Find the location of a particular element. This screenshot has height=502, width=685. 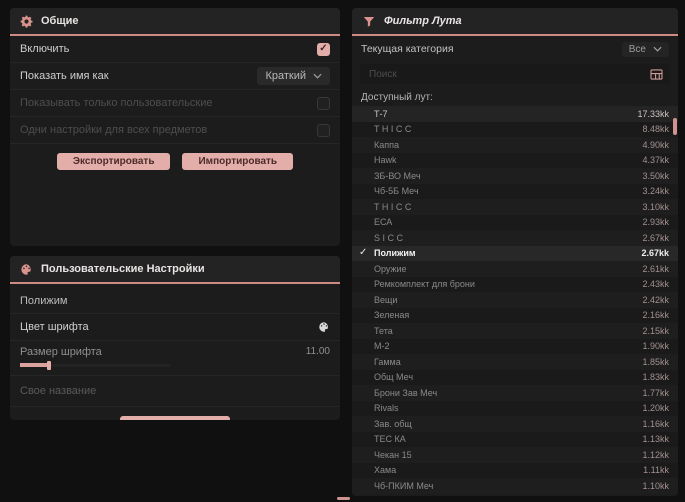

loot-item-name: Гамма is located at coordinates (387, 361).